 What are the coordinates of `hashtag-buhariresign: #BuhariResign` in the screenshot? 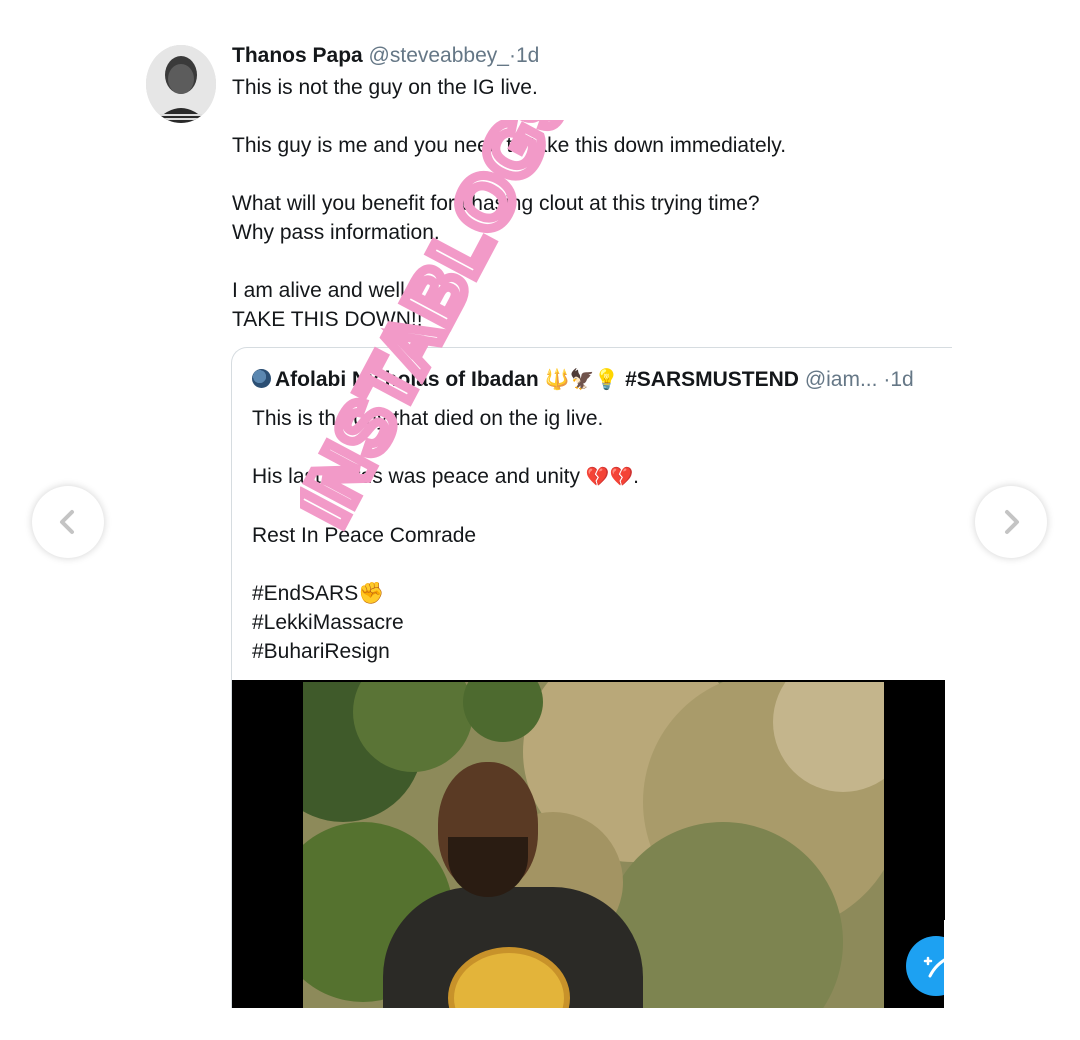 It's located at (592, 651).